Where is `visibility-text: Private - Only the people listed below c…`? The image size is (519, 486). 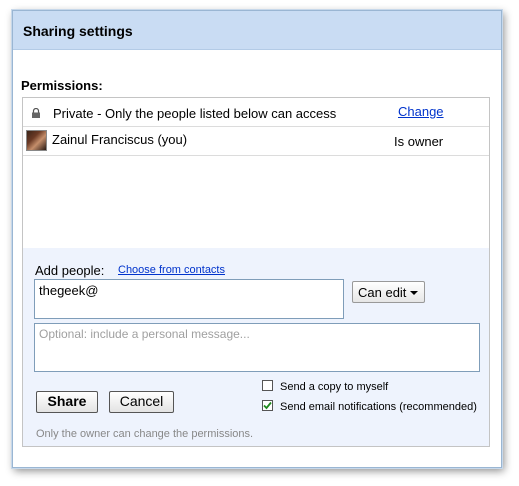 visibility-text: Private - Only the people listed below c… is located at coordinates (195, 113).